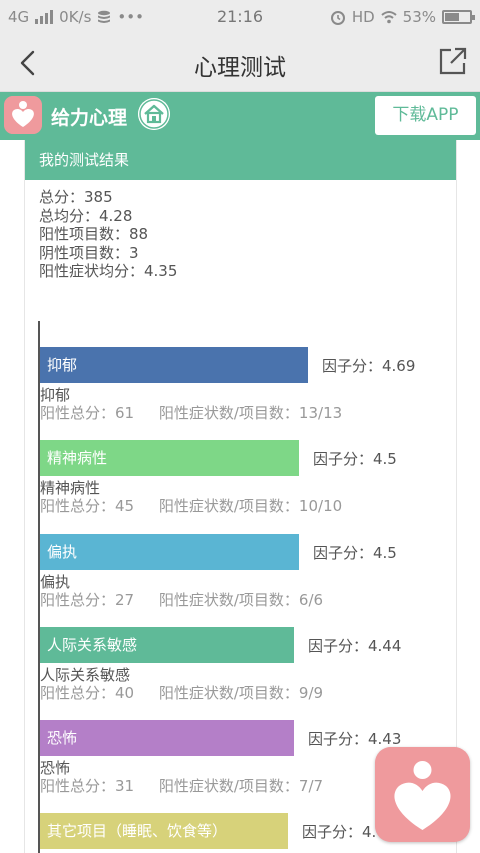  Describe the element at coordinates (419, 17) in the screenshot. I see `battery-percent: 53%` at that location.